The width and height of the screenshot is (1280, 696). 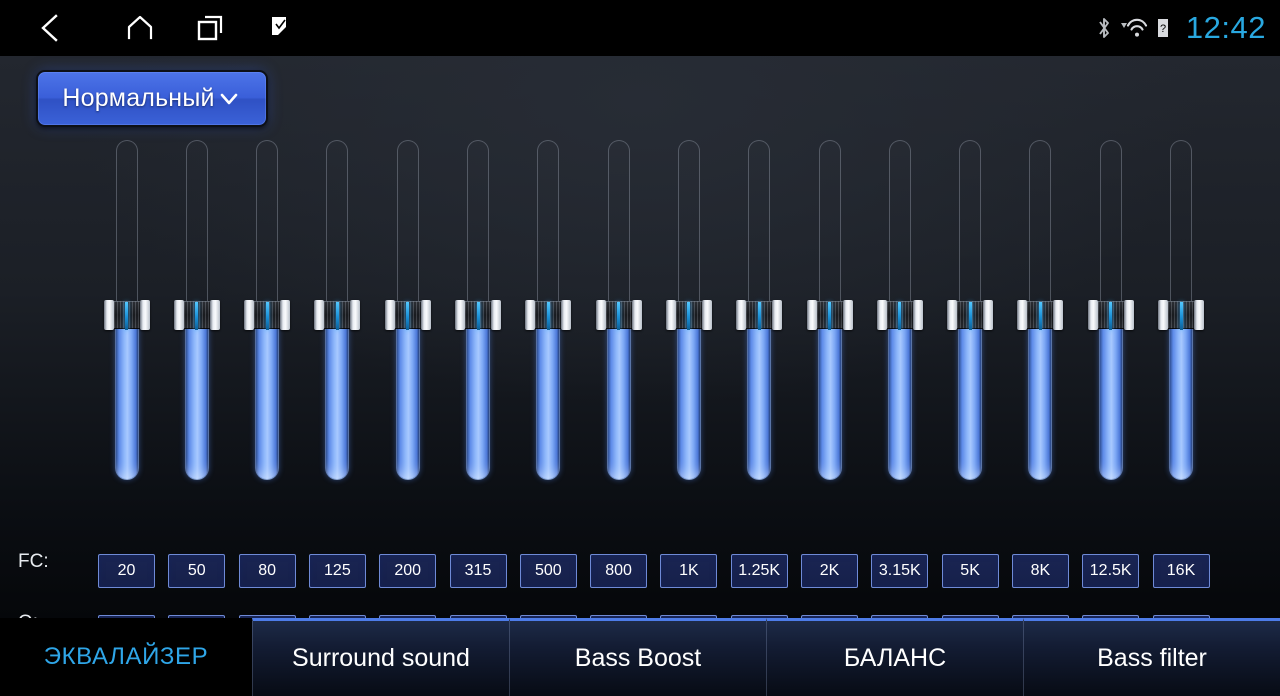 I want to click on frequency-value: 125, so click(x=337, y=571).